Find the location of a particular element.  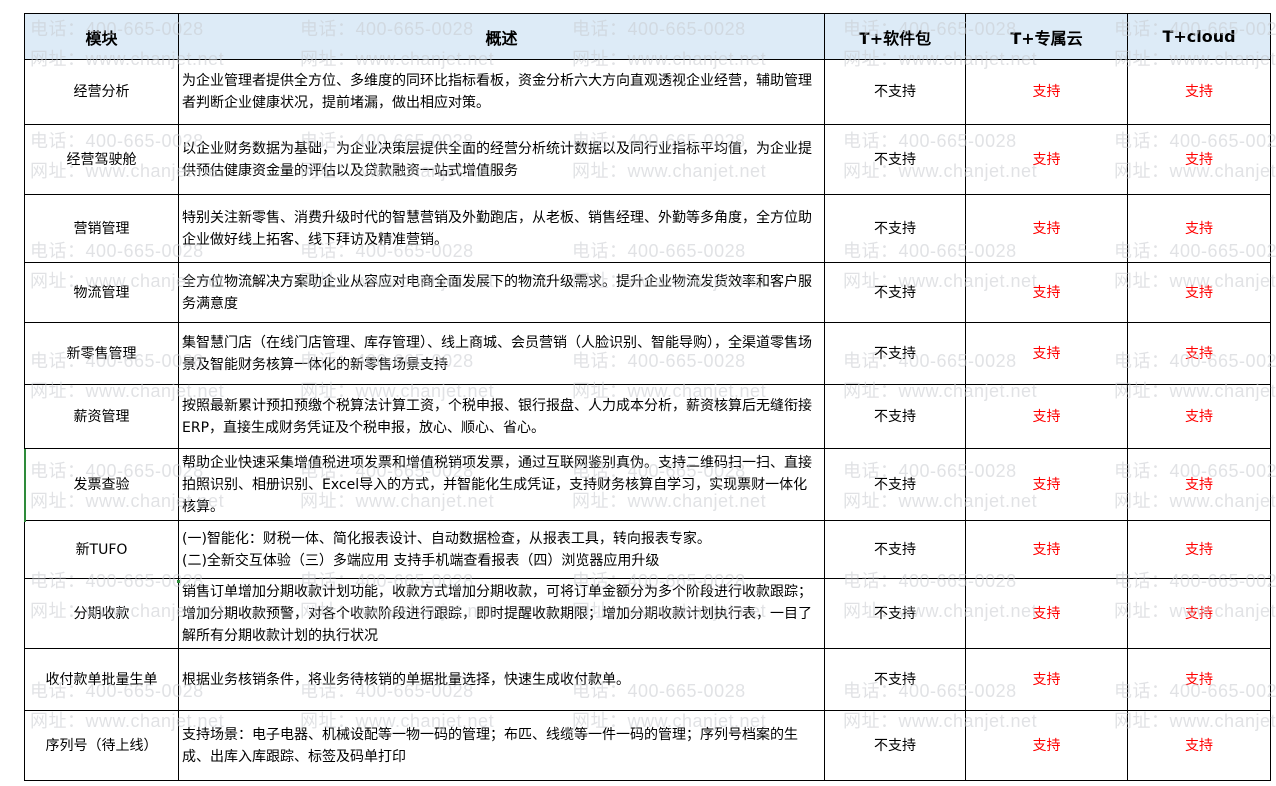

header-t-software: T+软件包 is located at coordinates (895, 36).